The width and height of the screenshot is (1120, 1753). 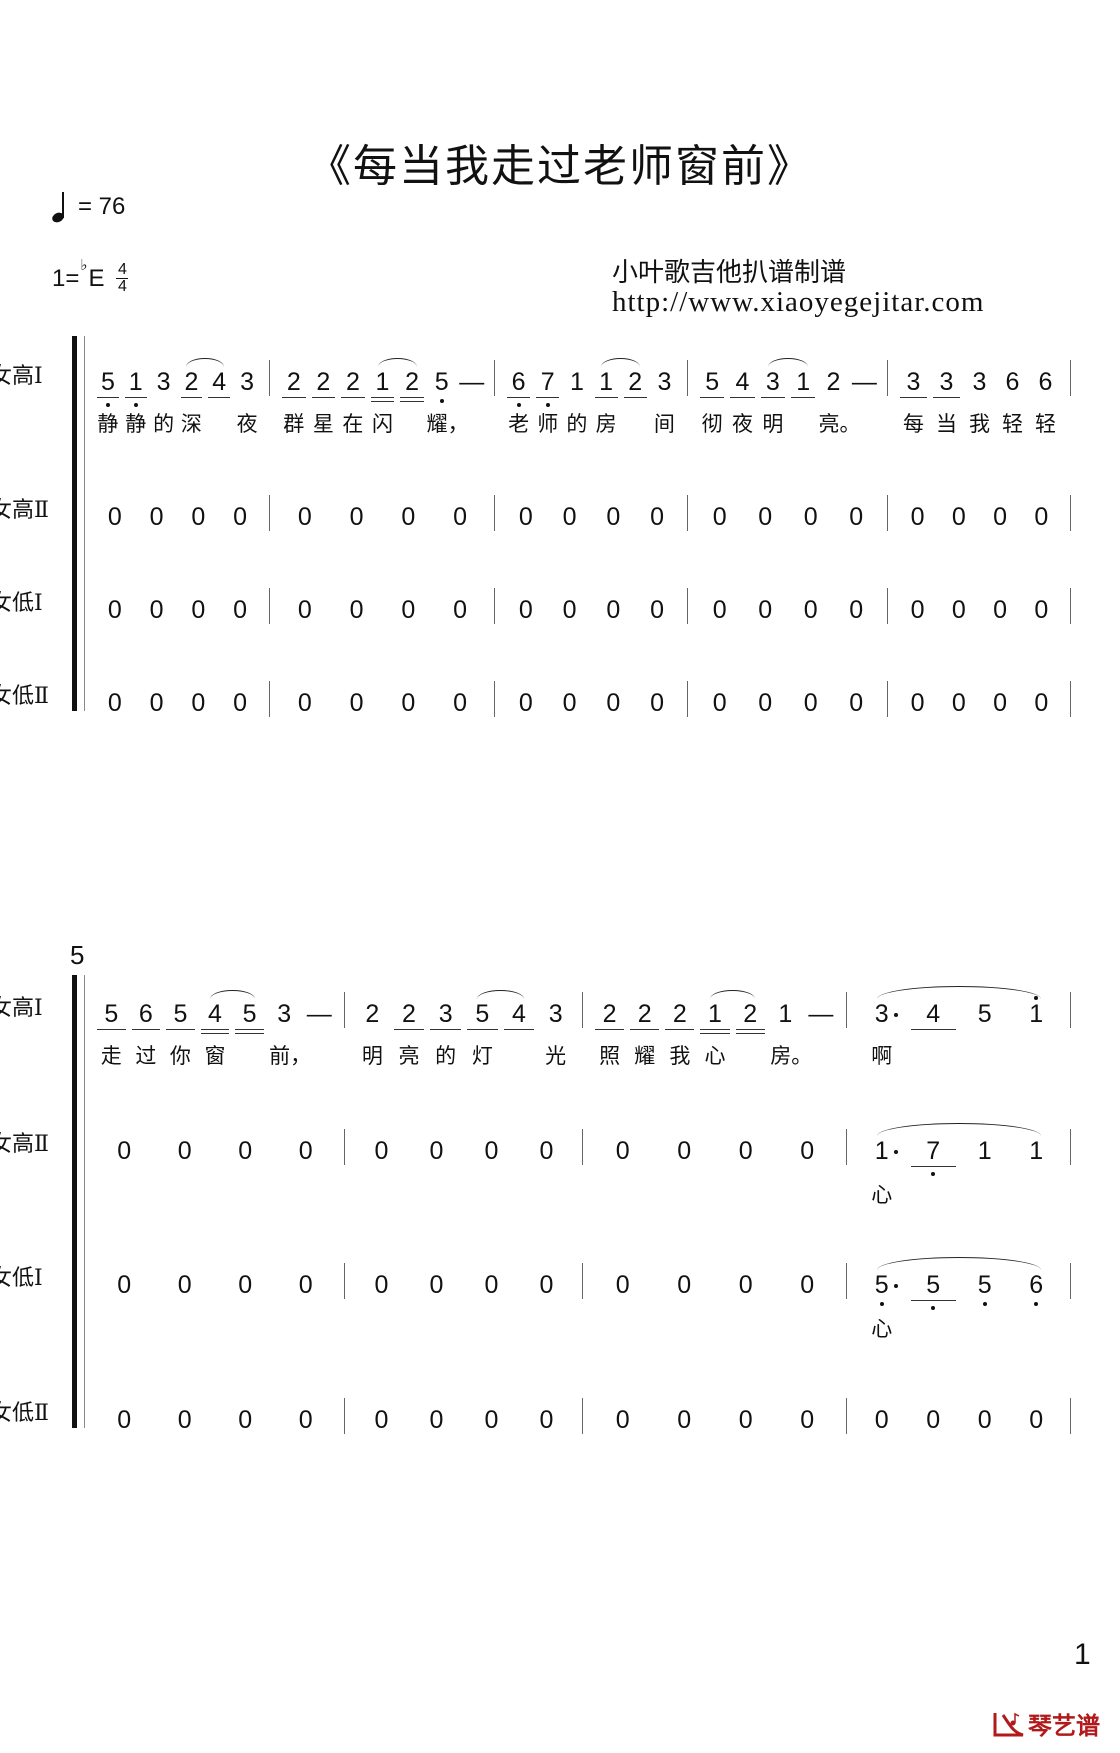 I want to click on system-start-line, so click(x=84, y=523).